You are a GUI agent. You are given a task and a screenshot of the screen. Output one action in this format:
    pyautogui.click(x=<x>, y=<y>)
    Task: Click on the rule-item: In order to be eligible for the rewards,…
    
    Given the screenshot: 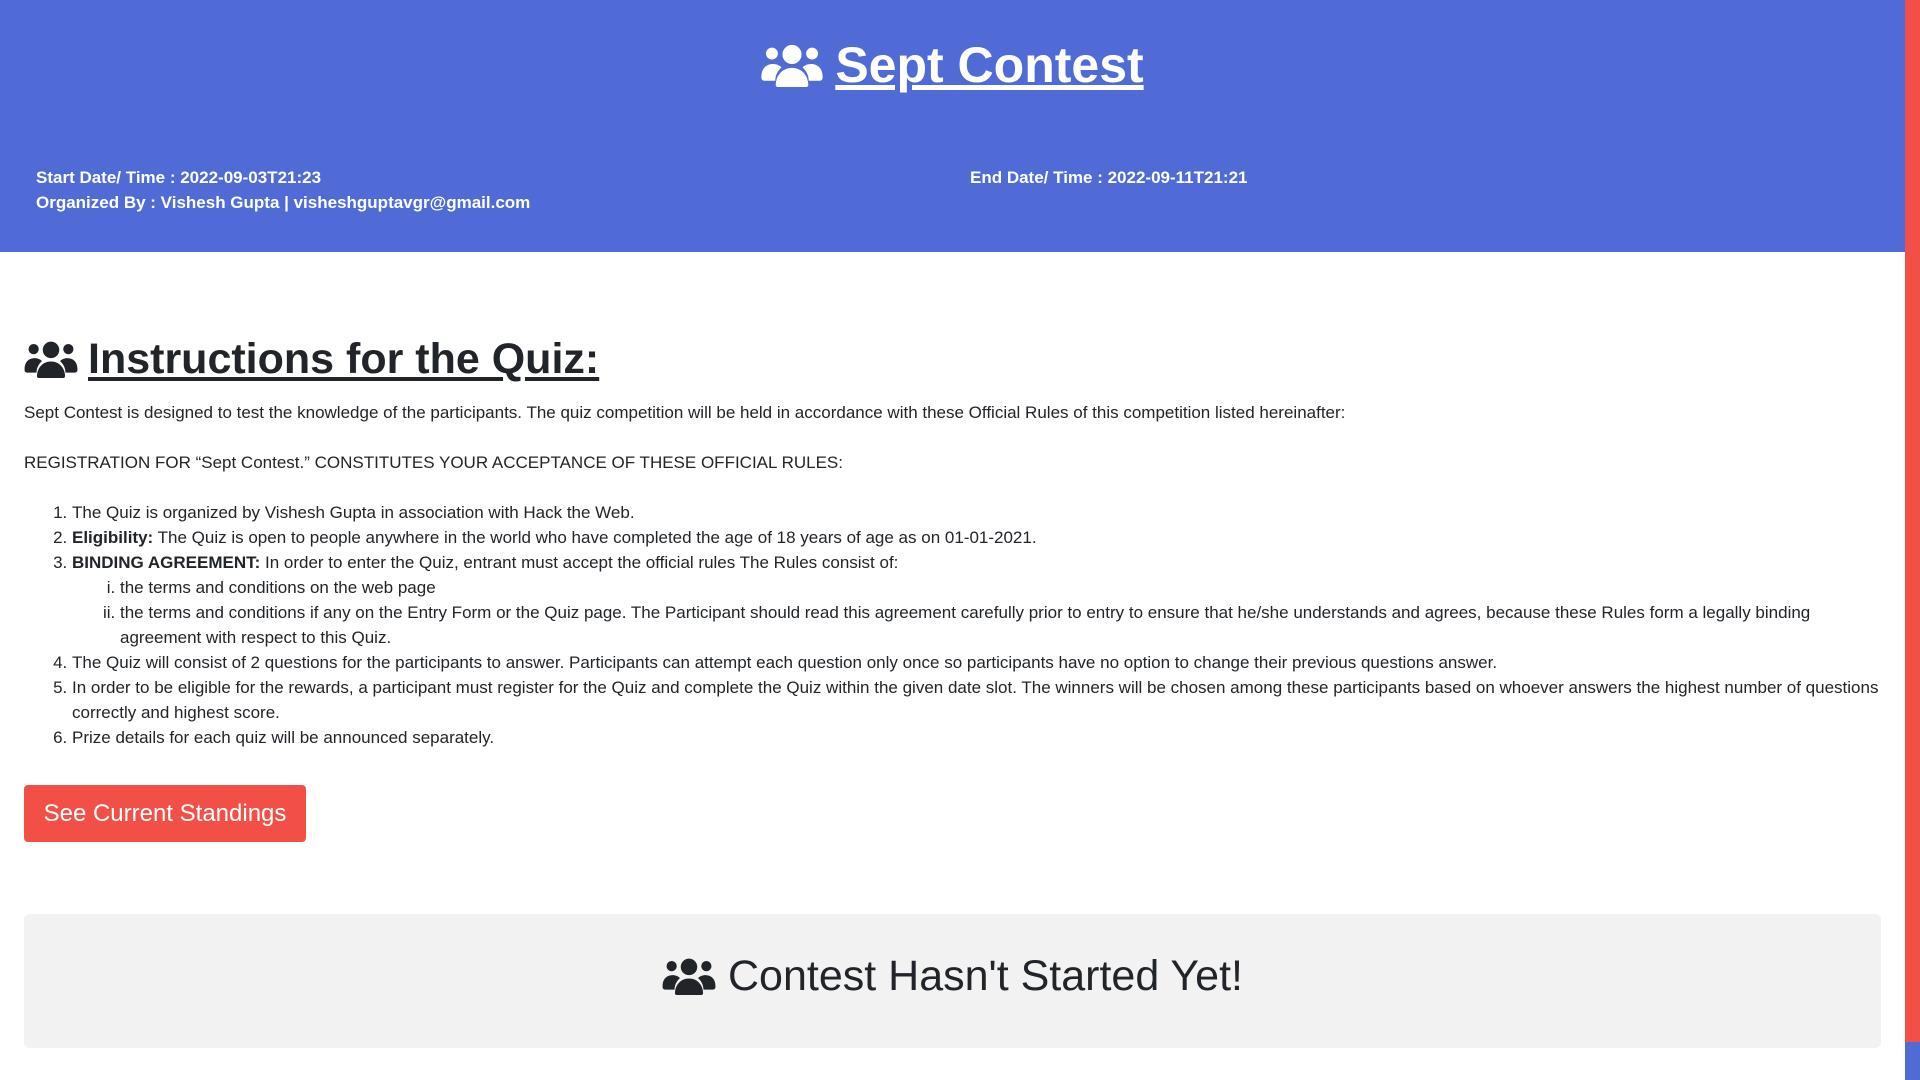 What is the action you would take?
    pyautogui.click(x=976, y=700)
    